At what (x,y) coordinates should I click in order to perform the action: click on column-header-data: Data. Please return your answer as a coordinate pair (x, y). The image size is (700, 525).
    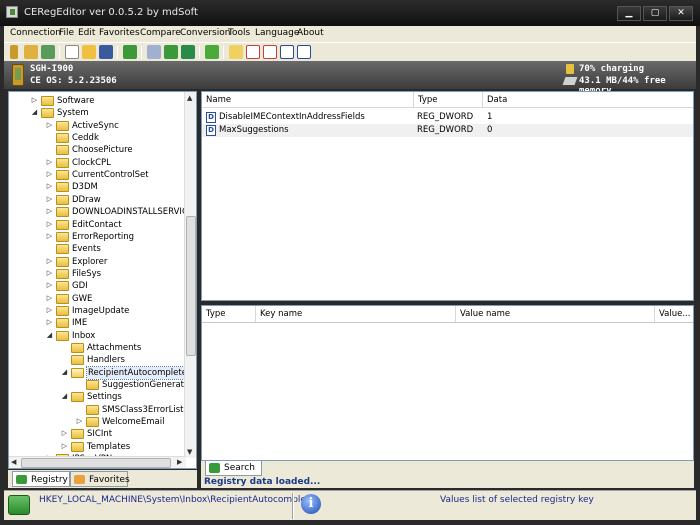
    Looking at the image, I should click on (588, 100).